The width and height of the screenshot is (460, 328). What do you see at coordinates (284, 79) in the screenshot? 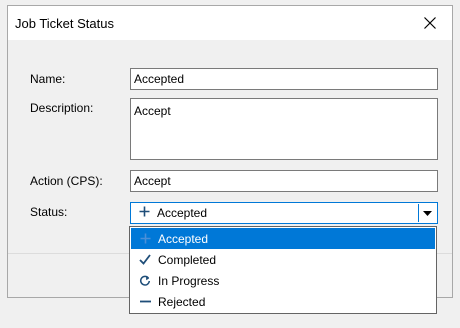
I see `name-field: Accepted` at bounding box center [284, 79].